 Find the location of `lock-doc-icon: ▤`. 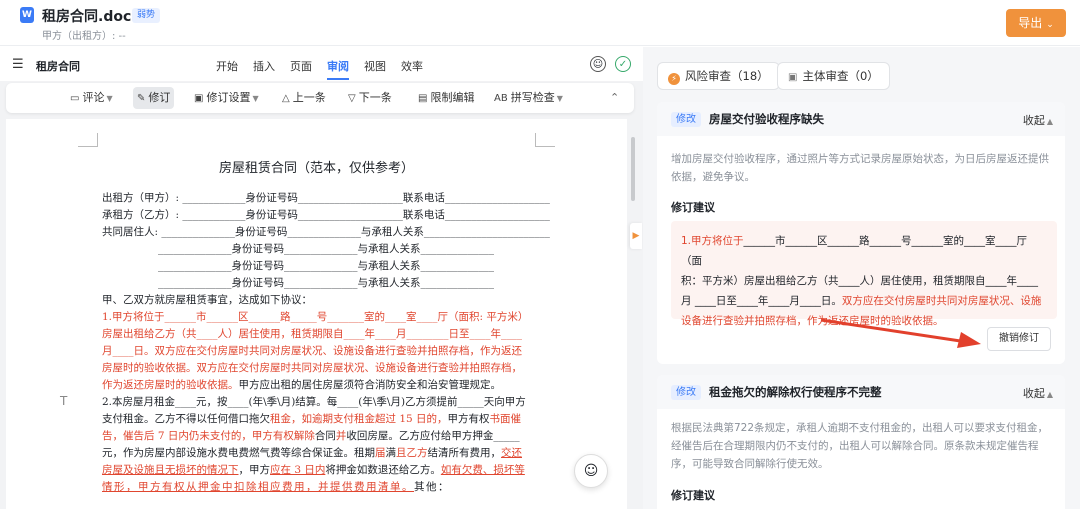

lock-doc-icon: ▤ is located at coordinates (423, 98).